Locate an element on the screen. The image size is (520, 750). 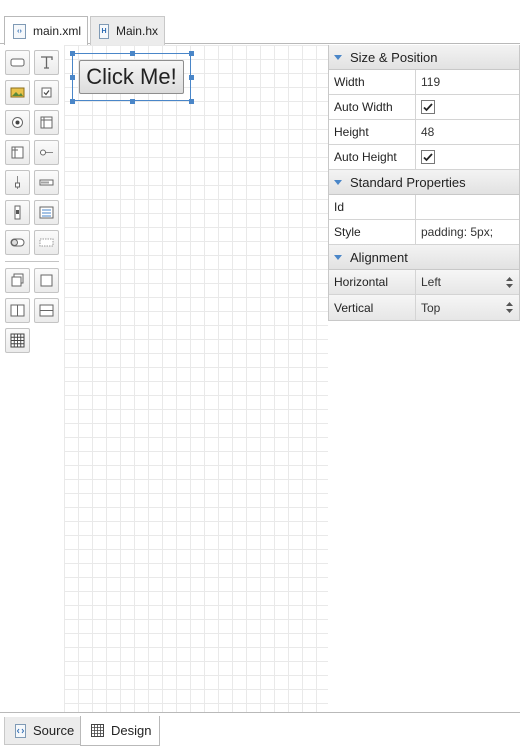
tab-label: Main.hx is located at coordinates (136, 31).